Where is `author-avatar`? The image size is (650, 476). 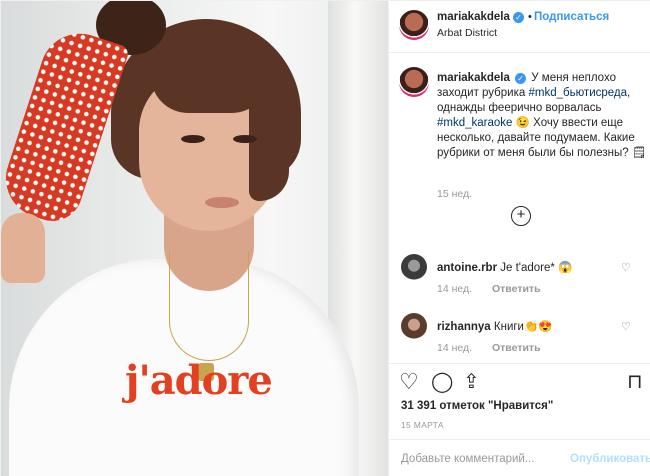 author-avatar is located at coordinates (414, 25).